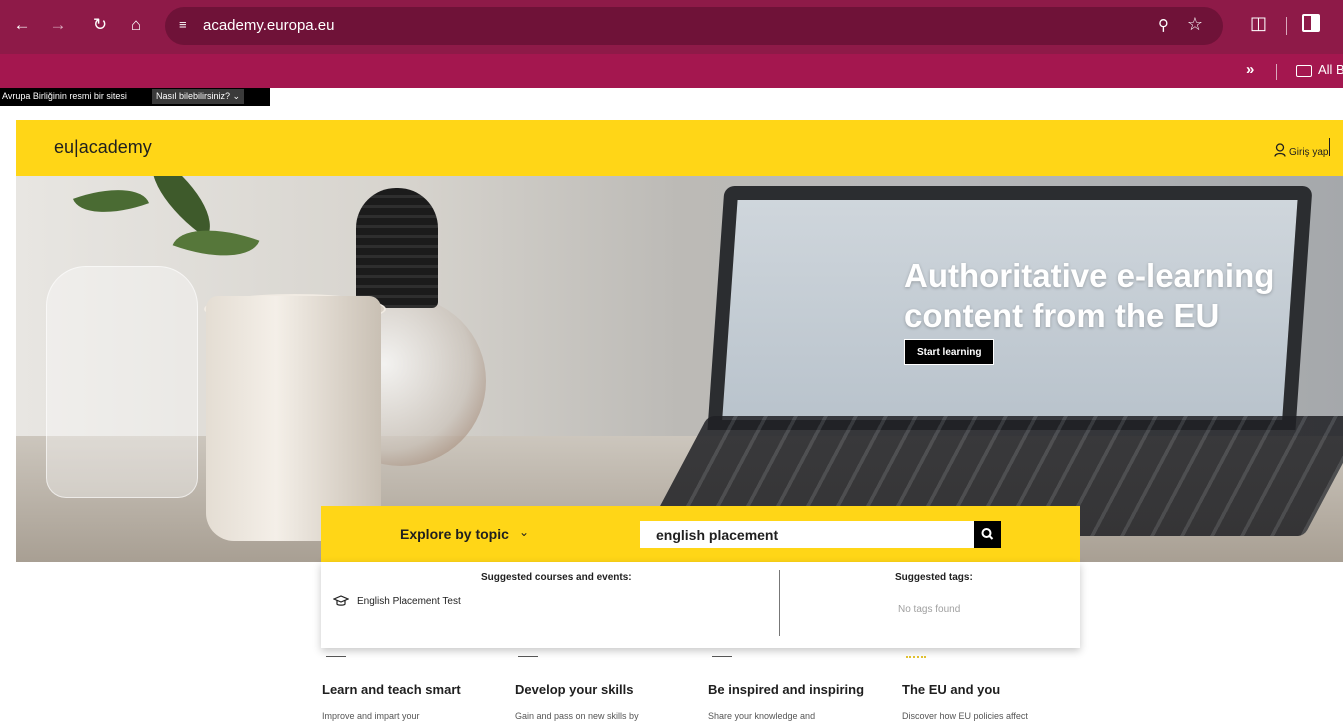  What do you see at coordinates (198, 96) in the screenshot?
I see `how-to-know-button: Nasıl bilebilirsiniz? ⌄` at bounding box center [198, 96].